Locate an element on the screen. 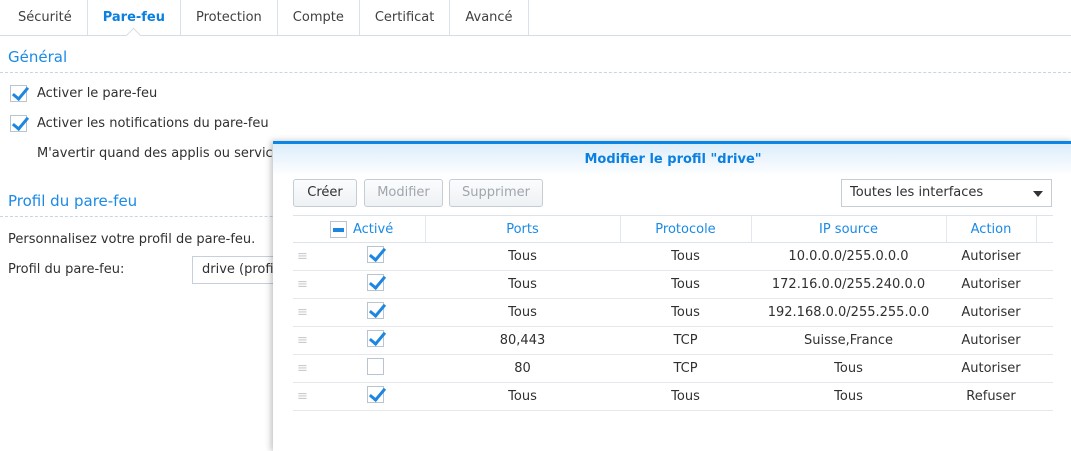 Image resolution: width=1071 pixels, height=451 pixels. enable-firewall-label: Activer le pare-feu is located at coordinates (97, 93).